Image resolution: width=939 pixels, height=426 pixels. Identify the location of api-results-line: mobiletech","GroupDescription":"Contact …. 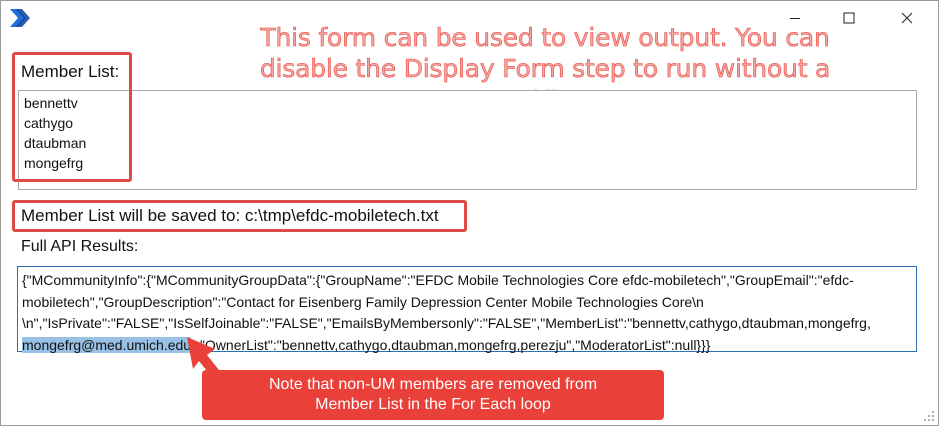
(363, 301).